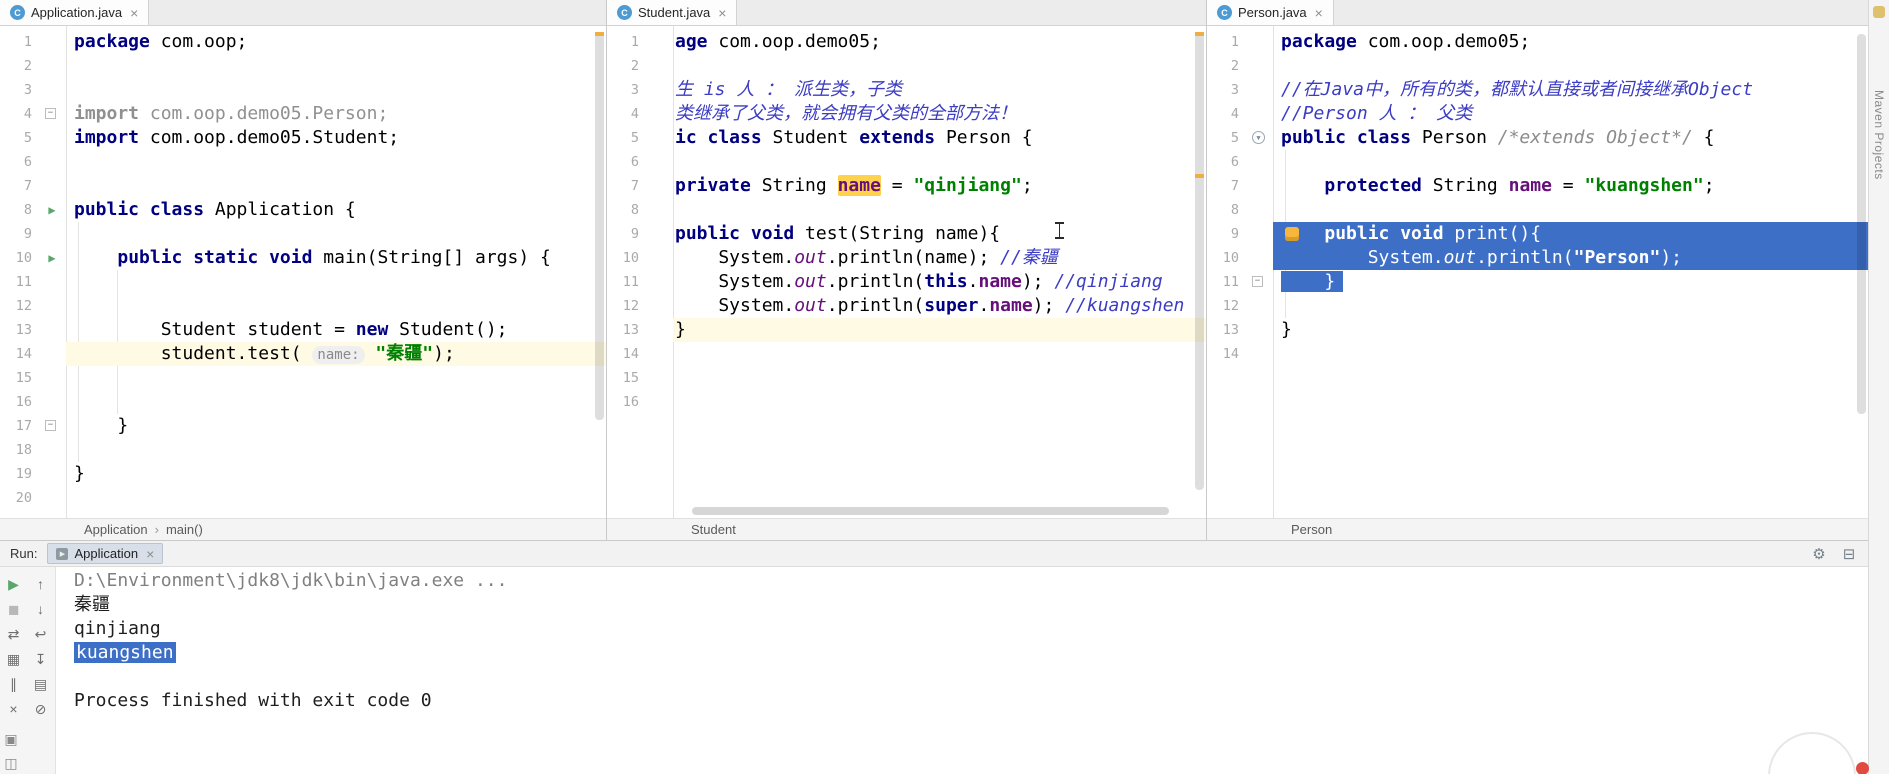  Describe the element at coordinates (906, 114) in the screenshot. I see `code-line: 4 类继承了父类，就会拥有父类的全部方法！` at that location.